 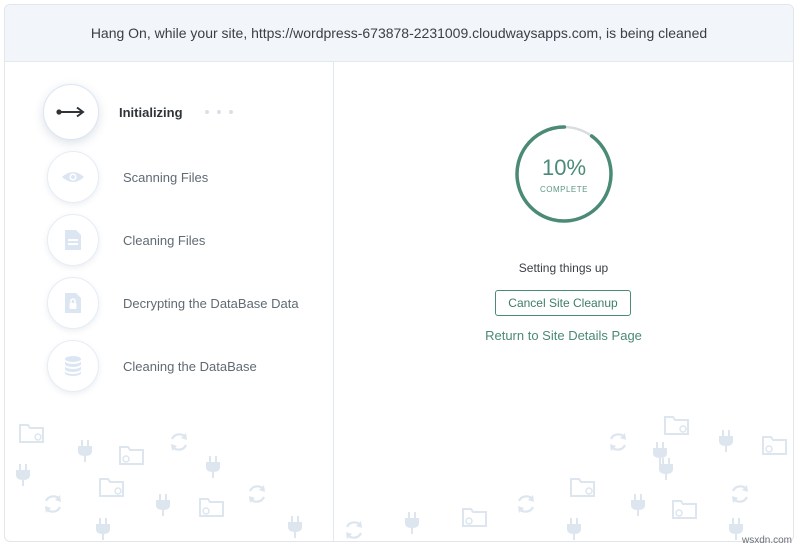 I want to click on step-label: Scanning Files, so click(x=166, y=177).